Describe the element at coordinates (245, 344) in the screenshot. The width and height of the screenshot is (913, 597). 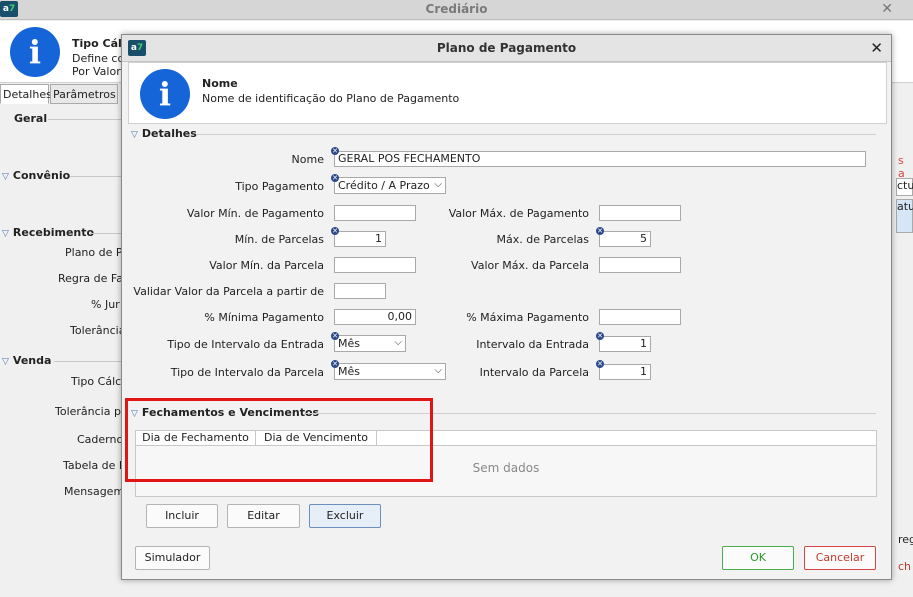
I see `label-tipo-intervalo-entrada: Tipo de Intervalo da Entrada` at that location.